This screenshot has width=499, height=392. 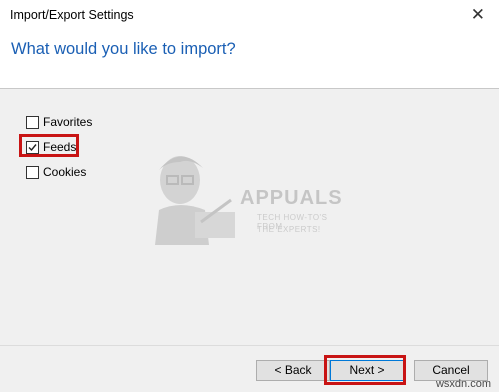 What do you see at coordinates (289, 229) in the screenshot?
I see `logo-tagline-2: THE EXPERTS!` at bounding box center [289, 229].